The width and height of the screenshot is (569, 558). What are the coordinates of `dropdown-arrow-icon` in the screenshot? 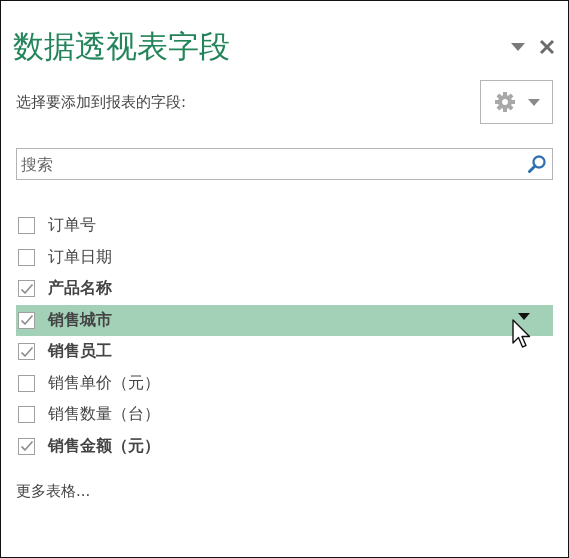 It's located at (524, 316).